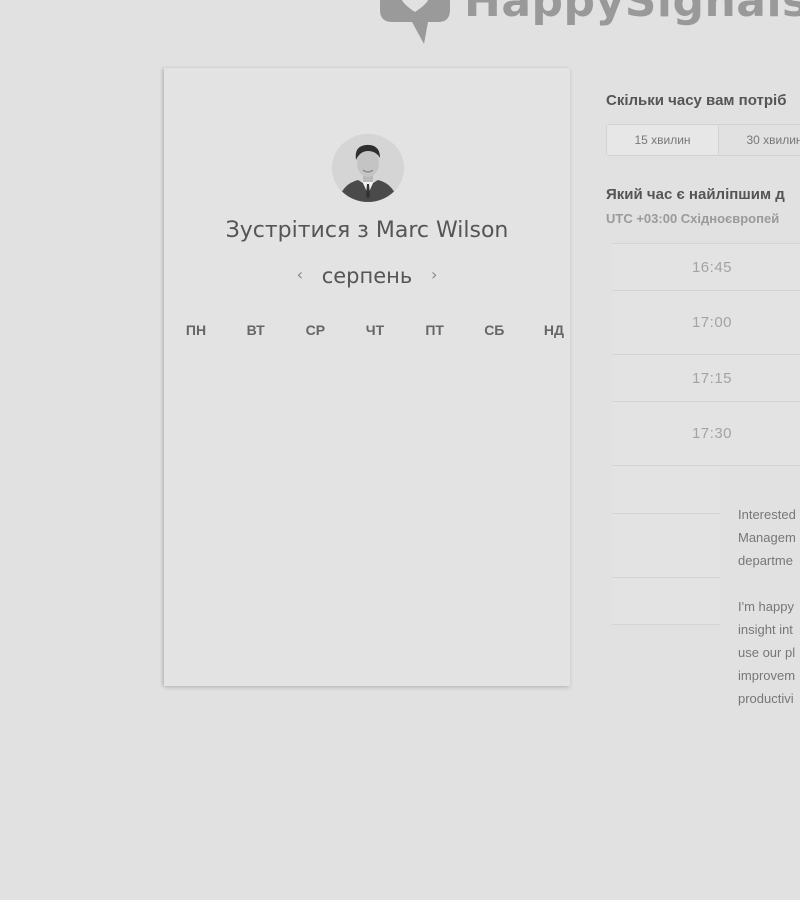 This screenshot has width=800, height=900. Describe the element at coordinates (712, 378) in the screenshot. I see `time-slot-label: 17:15` at that location.